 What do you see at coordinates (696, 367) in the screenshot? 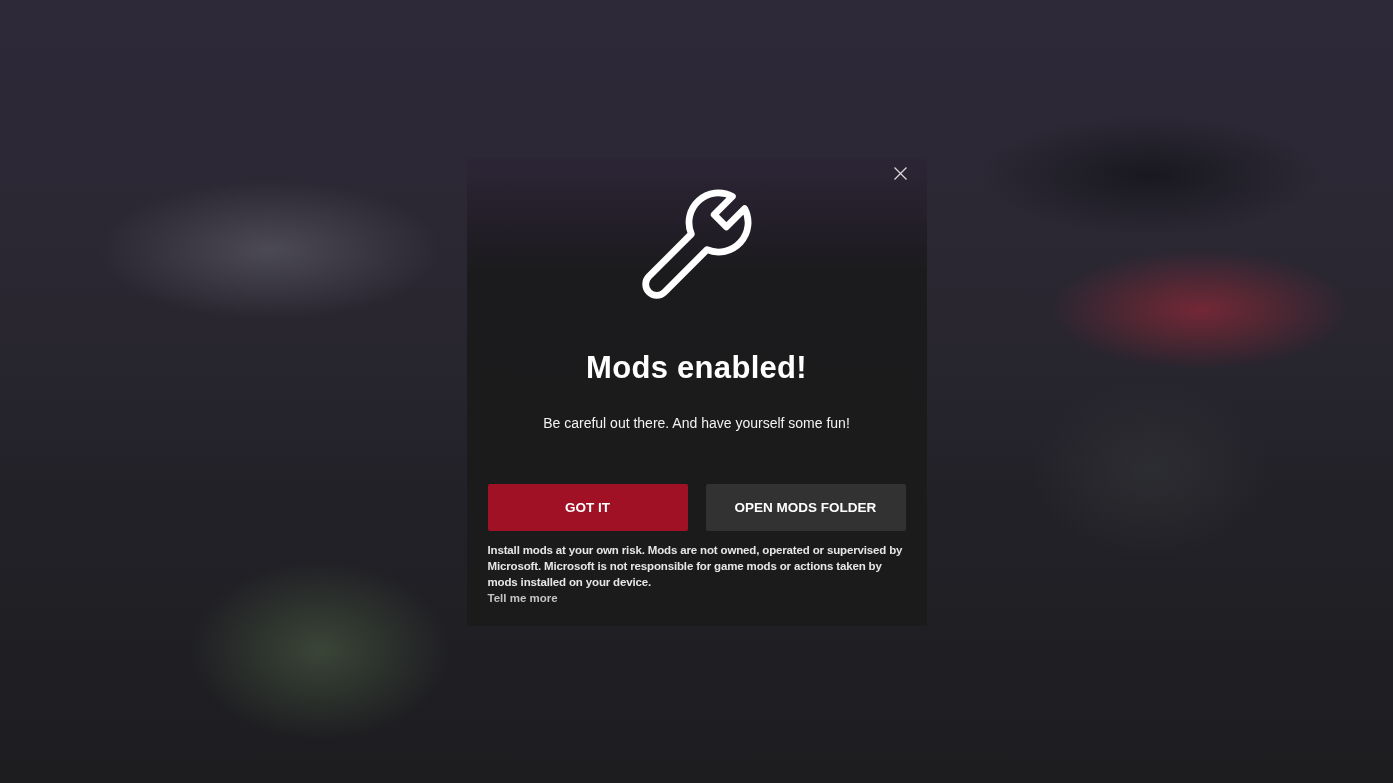
I see `dialog-title: Mods enabled!` at bounding box center [696, 367].